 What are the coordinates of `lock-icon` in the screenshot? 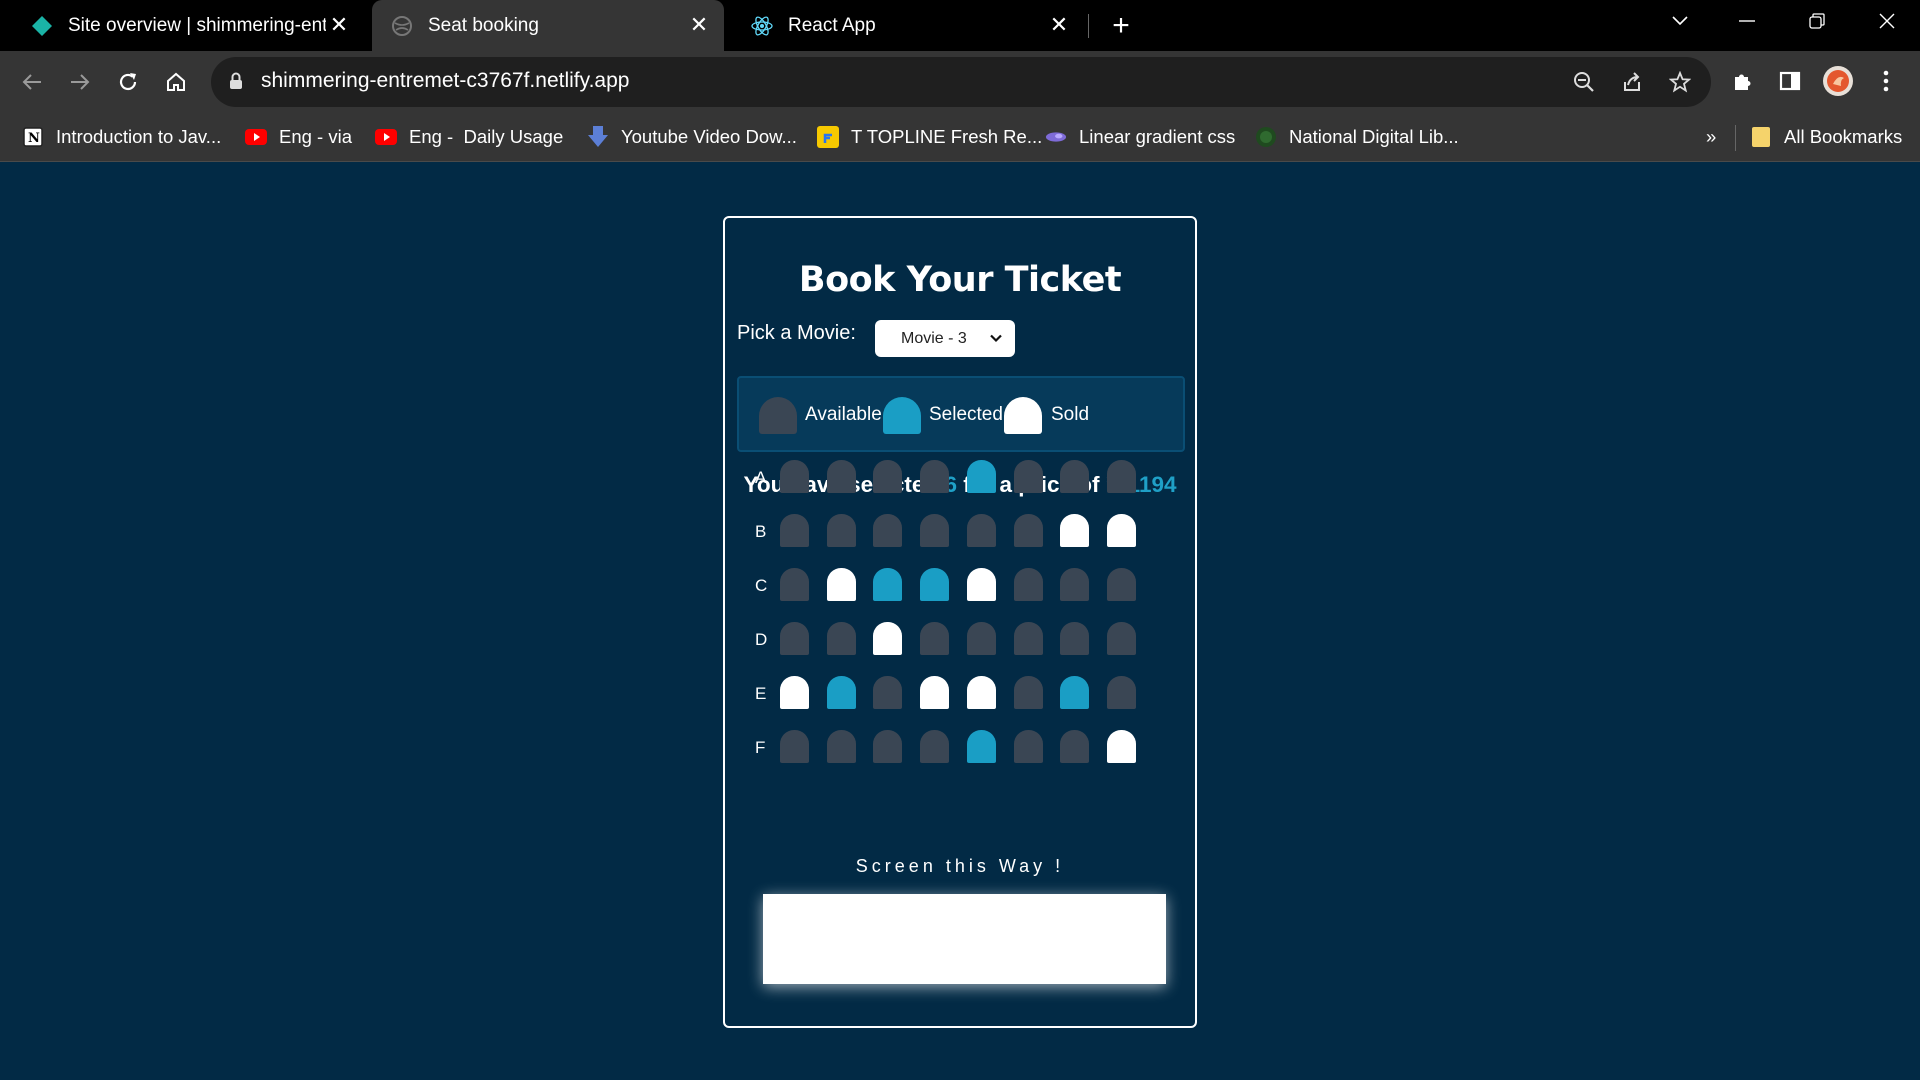 It's located at (236, 83).